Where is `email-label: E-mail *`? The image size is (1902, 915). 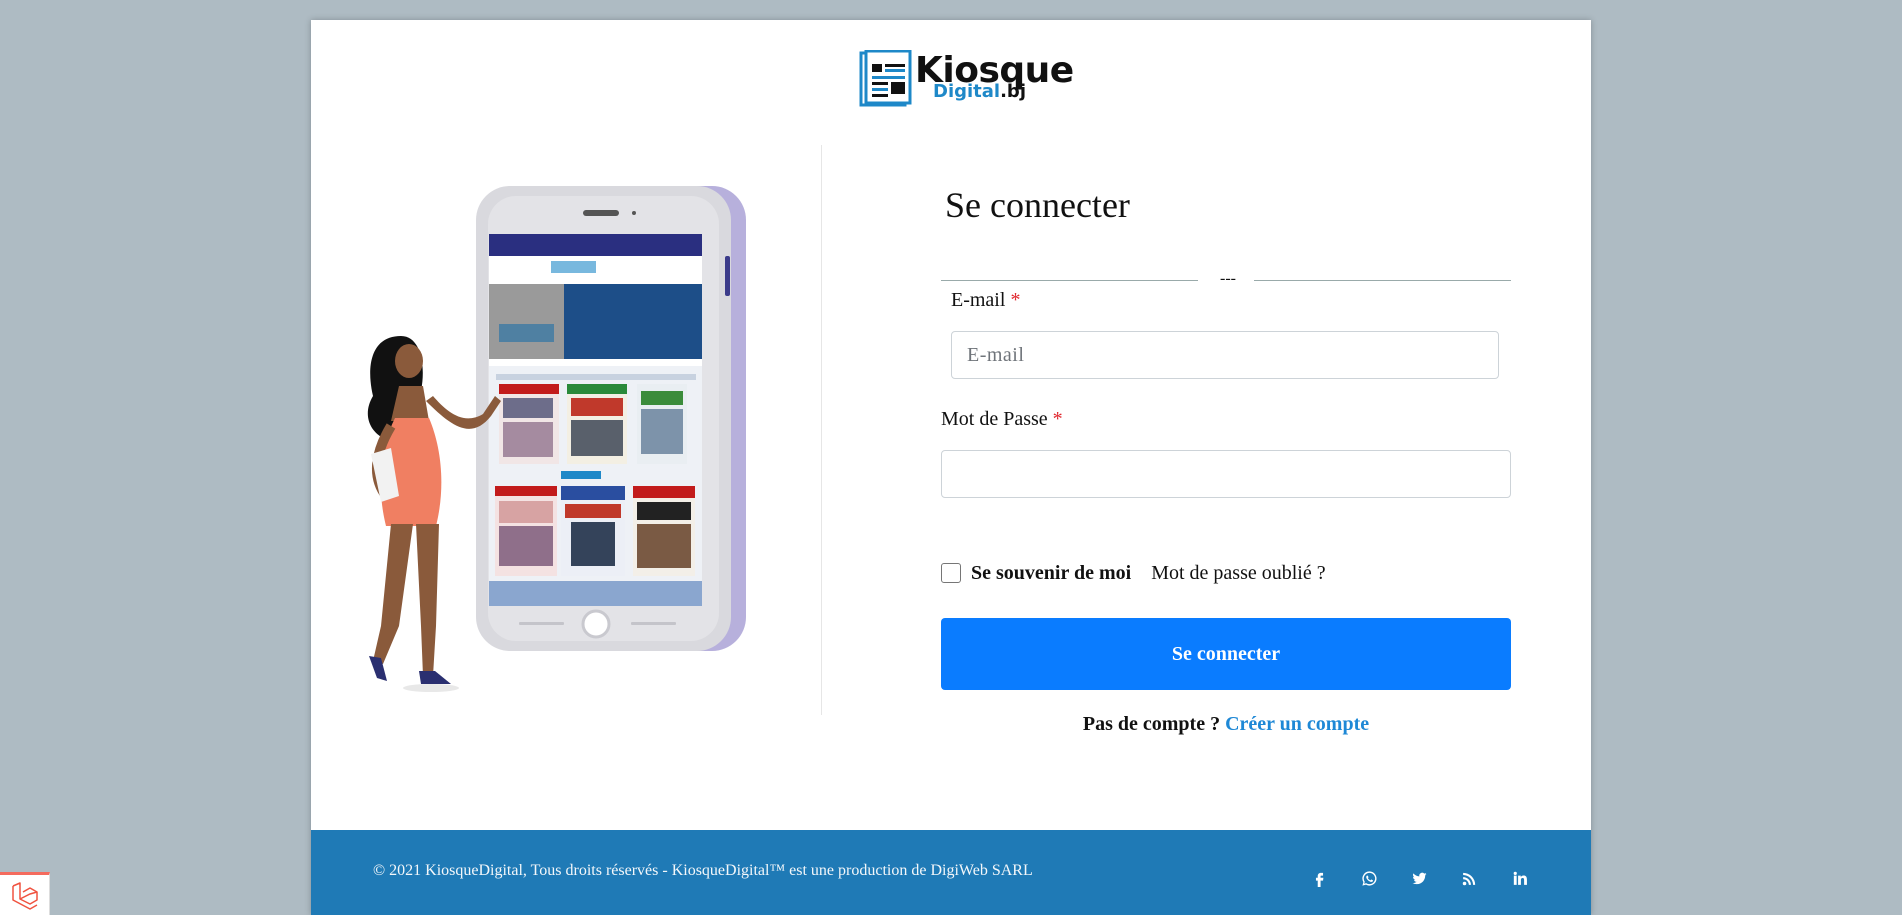 email-label: E-mail * is located at coordinates (986, 300).